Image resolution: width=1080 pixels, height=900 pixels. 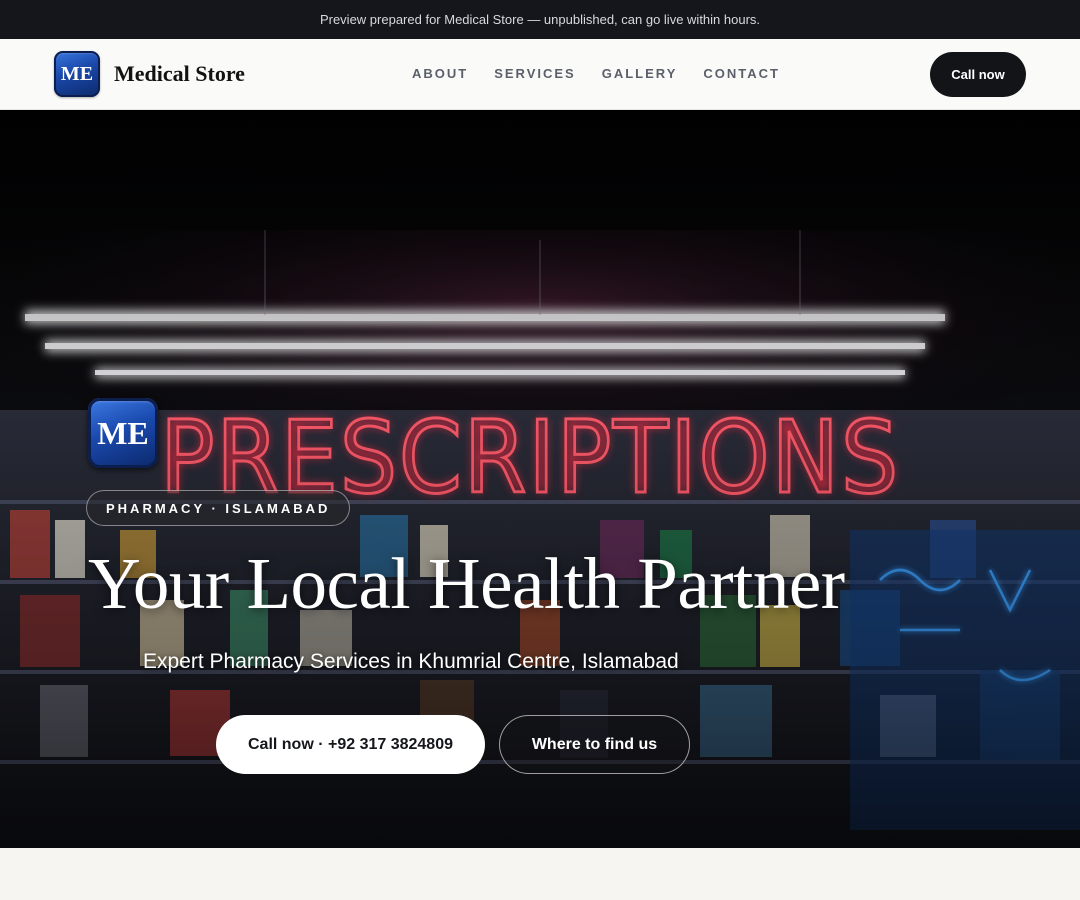 What do you see at coordinates (440, 73) in the screenshot?
I see `nav-link-about: ABOUT` at bounding box center [440, 73].